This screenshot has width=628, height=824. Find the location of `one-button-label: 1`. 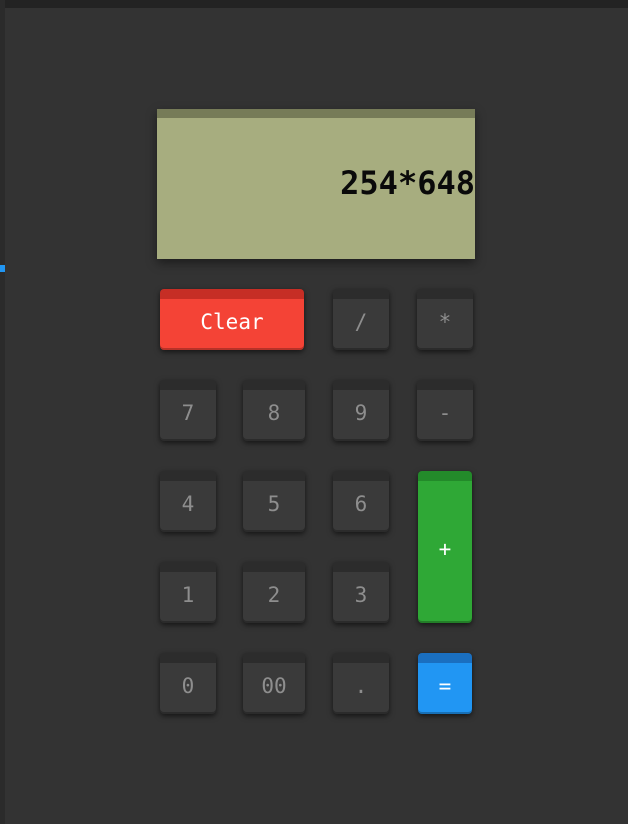

one-button-label: 1 is located at coordinates (188, 594).